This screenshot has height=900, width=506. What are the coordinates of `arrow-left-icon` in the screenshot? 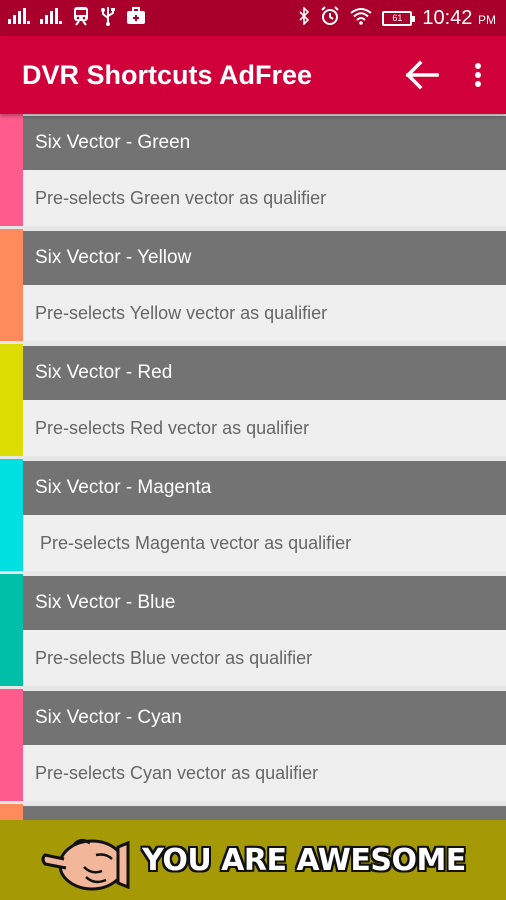 It's located at (422, 75).